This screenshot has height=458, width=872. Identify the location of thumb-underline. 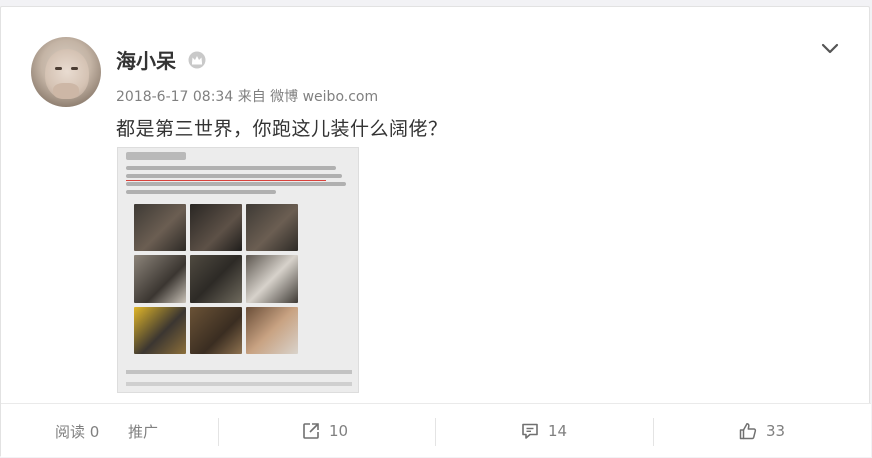
(226, 180).